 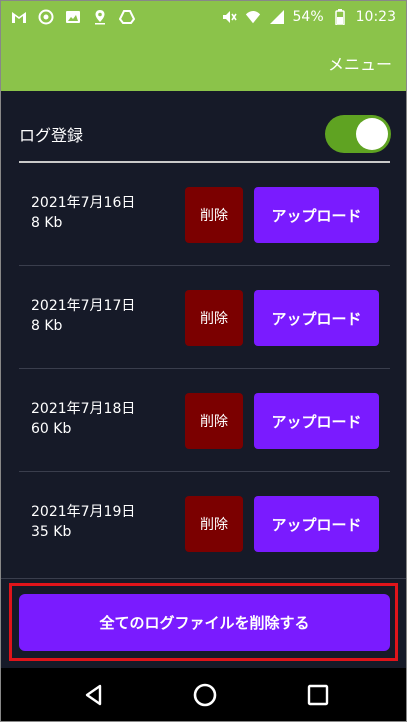 I want to click on log-recording-toggle, so click(x=358, y=134).